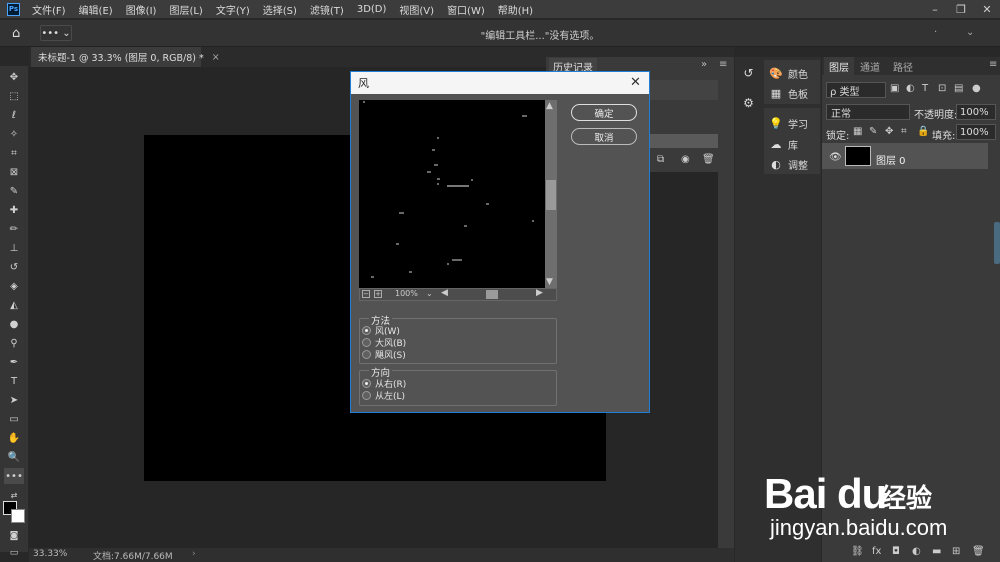 Image resolution: width=1000 pixels, height=562 pixels. Describe the element at coordinates (903, 66) in the screenshot. I see `tab-paths: 路径` at that location.